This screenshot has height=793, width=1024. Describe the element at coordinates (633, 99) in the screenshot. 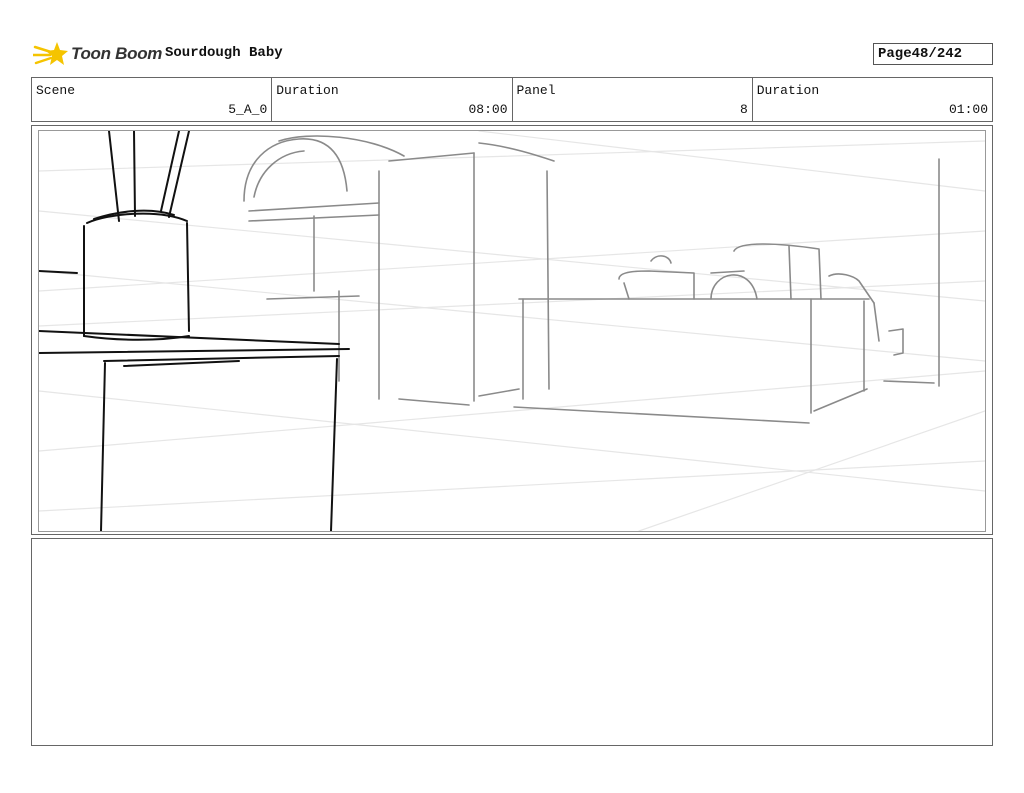

I see `panel-cell: Panel 8` at that location.